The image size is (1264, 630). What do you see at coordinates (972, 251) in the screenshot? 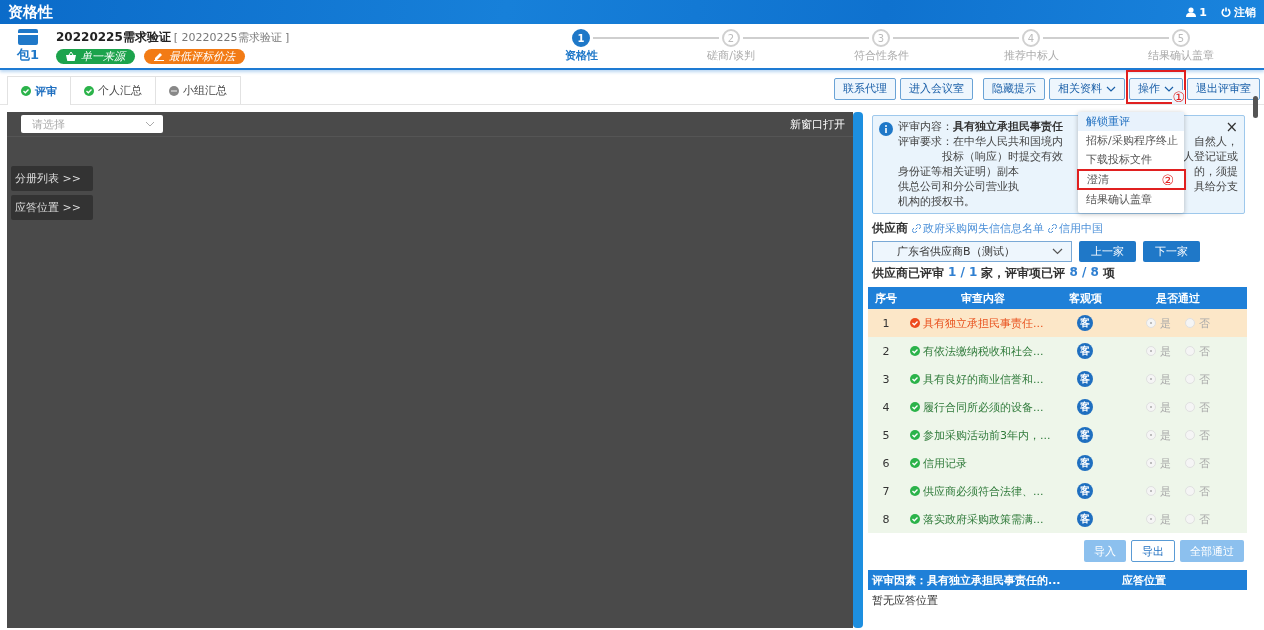
I see `supplier-select: 广东省供应商B（测试）` at bounding box center [972, 251].